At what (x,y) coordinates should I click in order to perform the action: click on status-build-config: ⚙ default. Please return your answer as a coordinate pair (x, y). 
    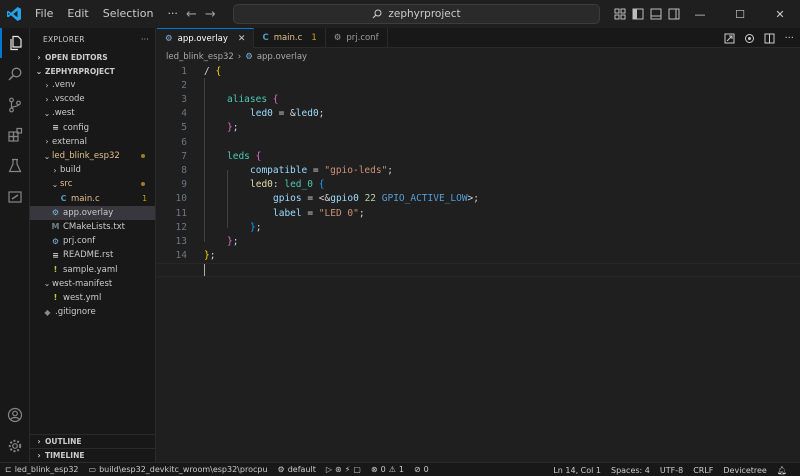
    Looking at the image, I should click on (297, 469).